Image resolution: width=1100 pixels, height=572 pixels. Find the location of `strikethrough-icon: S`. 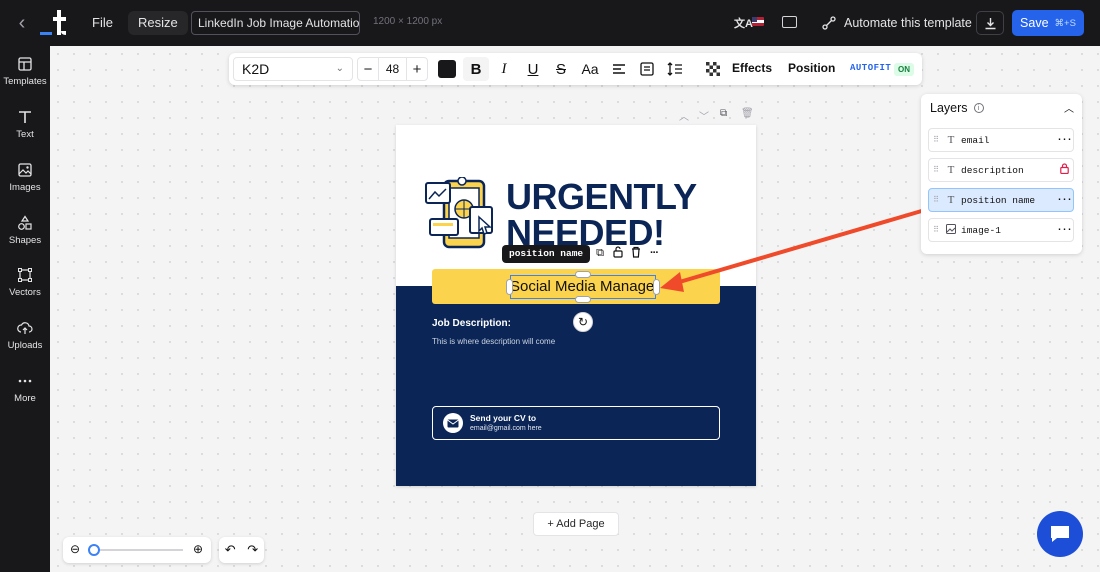

strikethrough-icon: S is located at coordinates (561, 69).